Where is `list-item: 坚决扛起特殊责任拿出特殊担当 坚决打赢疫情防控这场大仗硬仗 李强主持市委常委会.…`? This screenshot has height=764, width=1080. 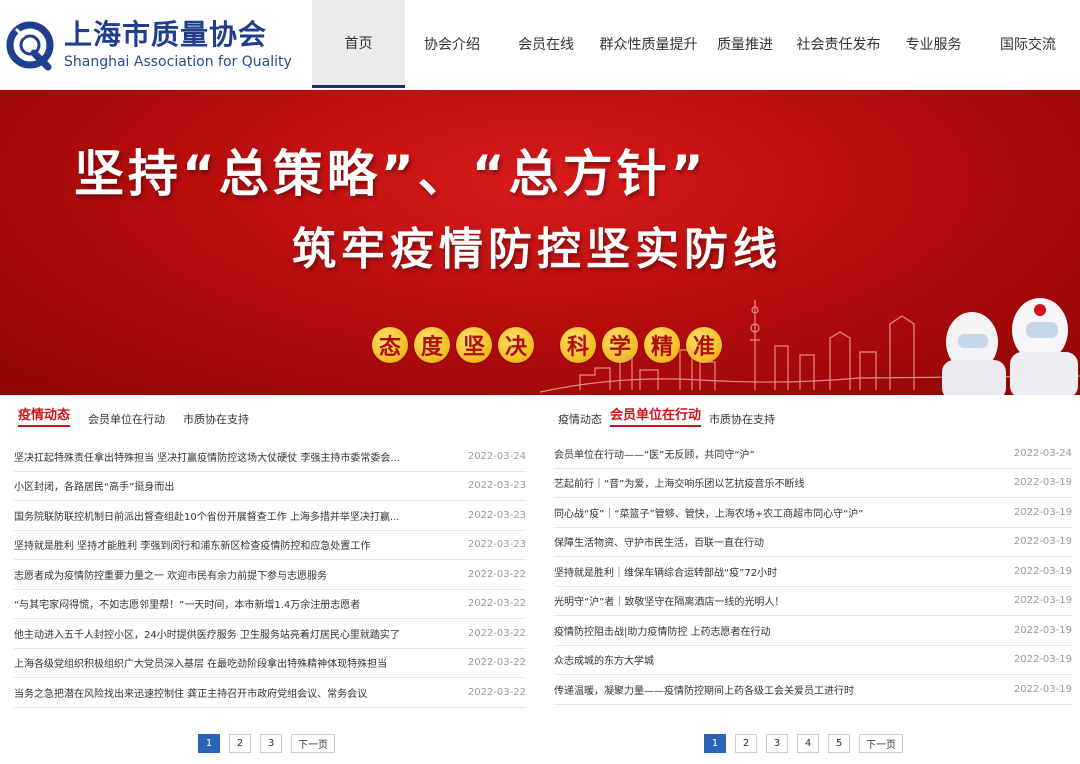
list-item: 坚决扛起特殊责任拿出特殊担当 坚决打赢疫情防控这场大仗硬仗 李强主持市委常委会.… is located at coordinates (270, 457).